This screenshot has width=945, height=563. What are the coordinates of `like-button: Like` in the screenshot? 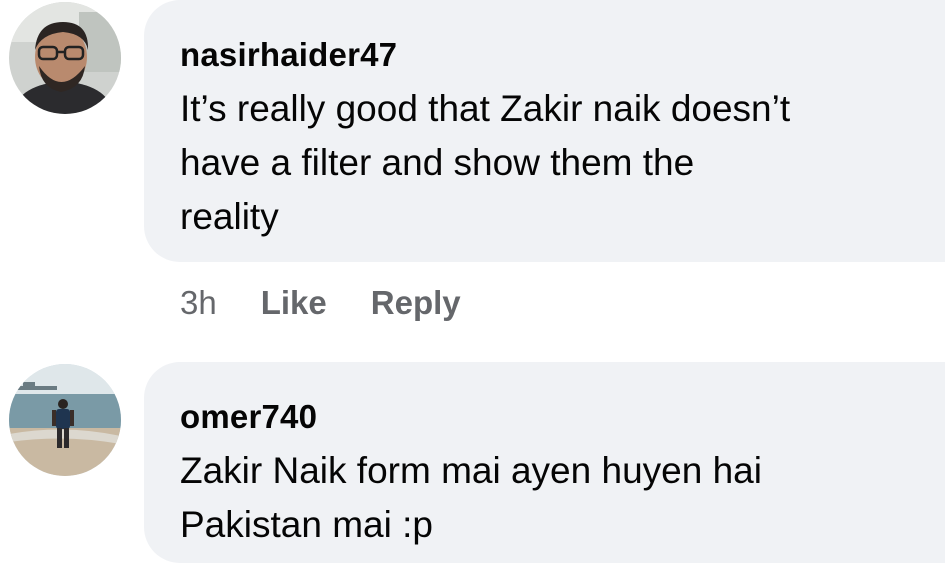 It's located at (294, 303).